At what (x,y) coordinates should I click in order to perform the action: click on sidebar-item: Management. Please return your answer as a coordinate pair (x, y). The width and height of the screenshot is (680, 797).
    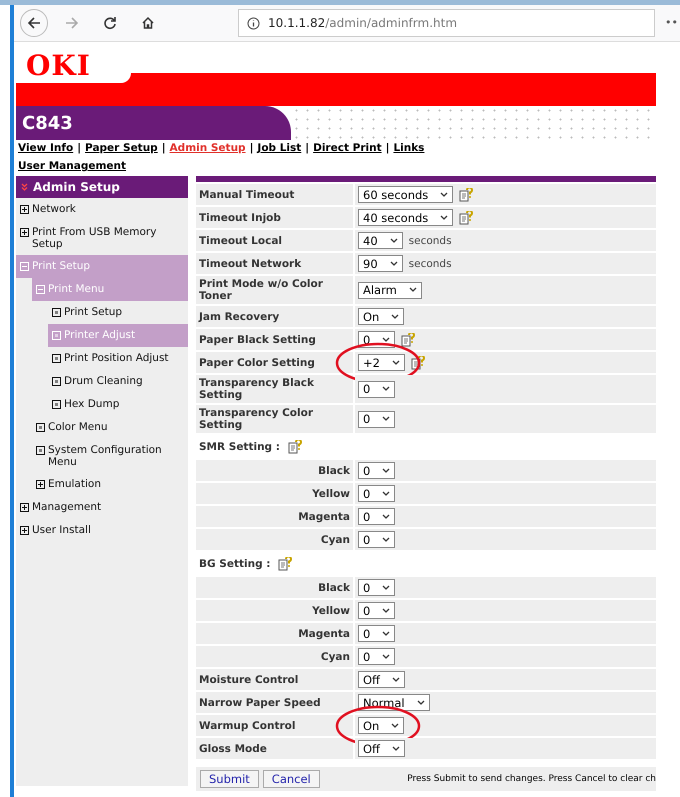
    Looking at the image, I should click on (102, 507).